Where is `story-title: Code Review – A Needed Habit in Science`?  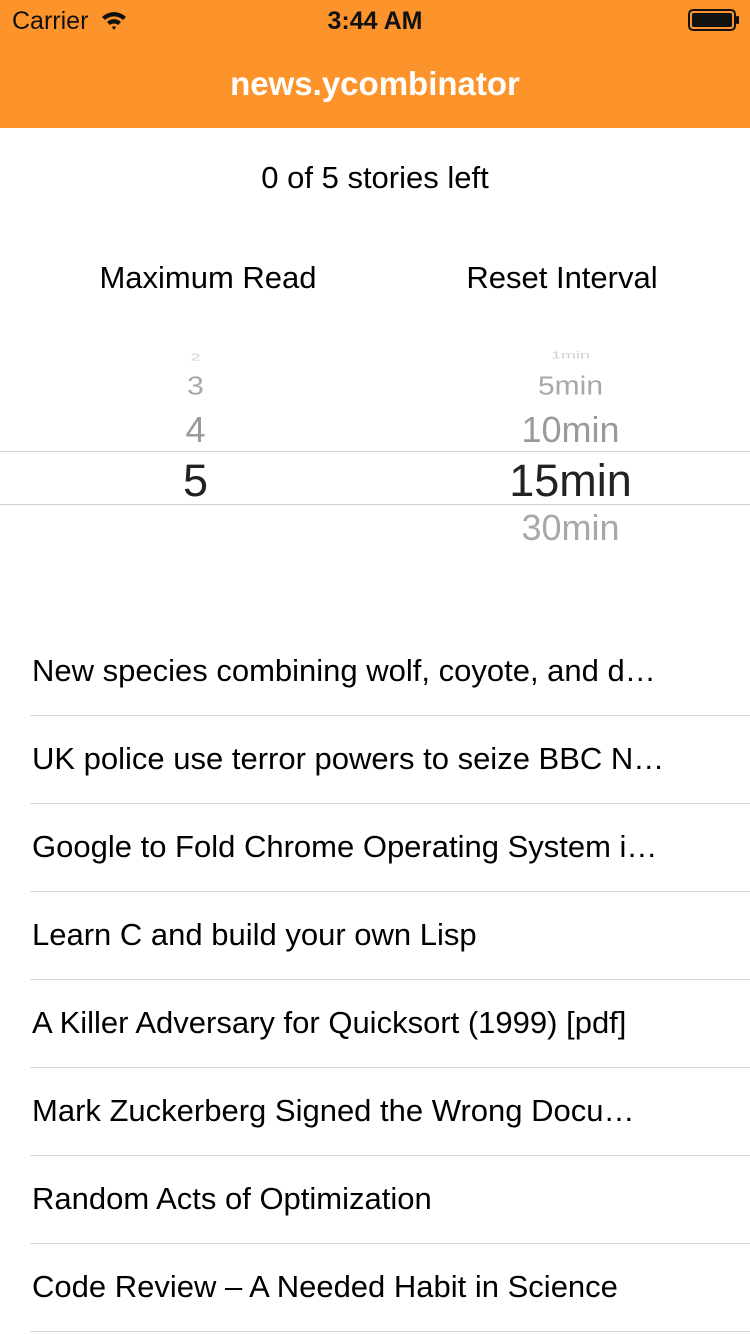 story-title: Code Review – A Needed Habit in Science is located at coordinates (325, 1286).